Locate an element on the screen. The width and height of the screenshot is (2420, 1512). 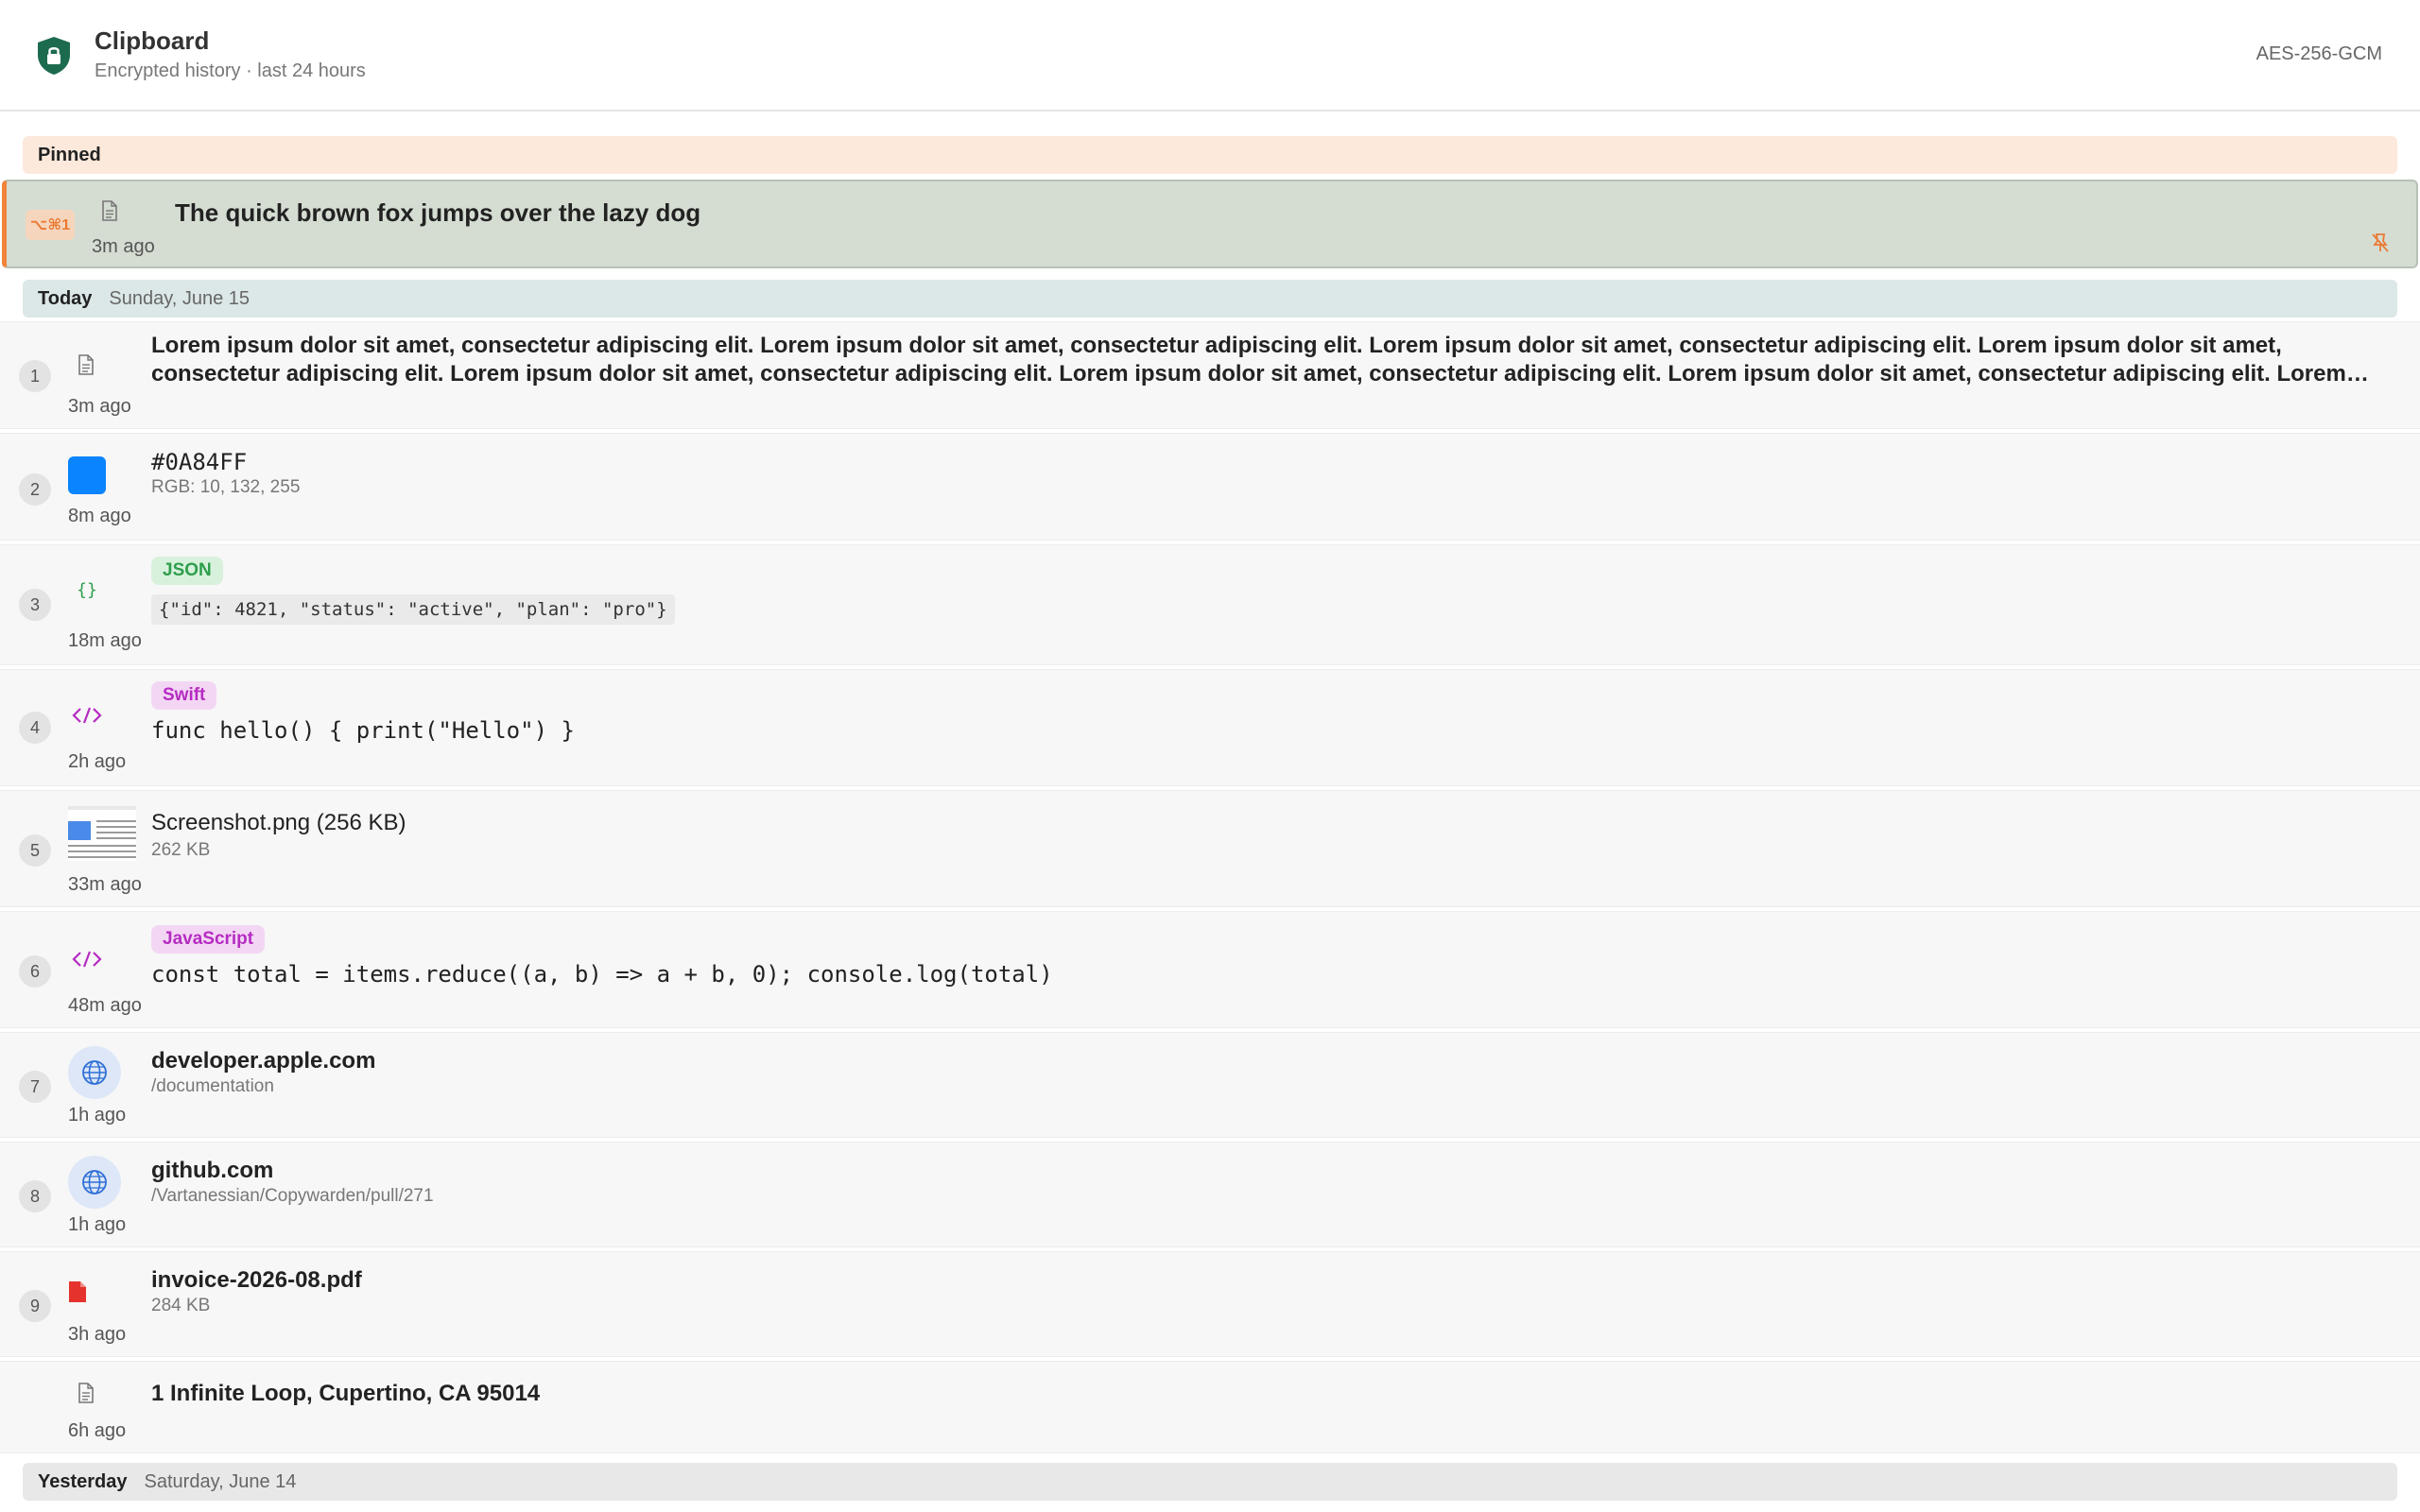
index-badge: 7 is located at coordinates (35, 1087).